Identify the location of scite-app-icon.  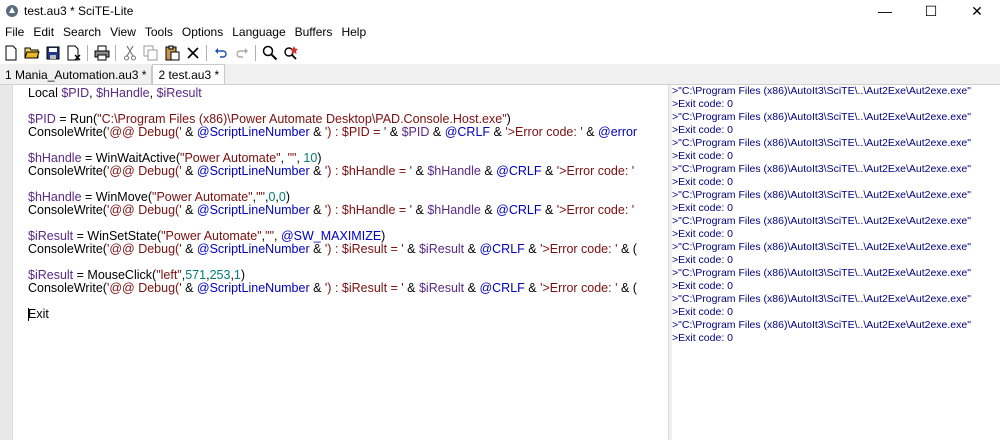
(12, 11).